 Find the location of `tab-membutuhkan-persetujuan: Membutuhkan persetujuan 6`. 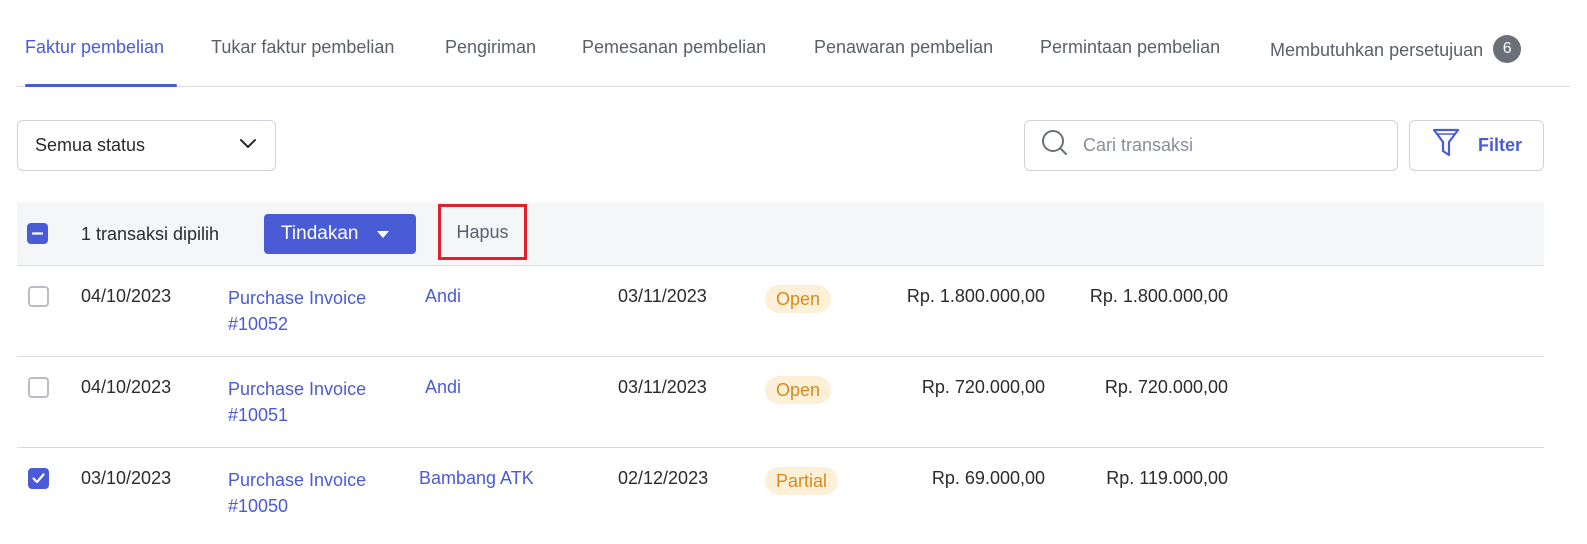

tab-membutuhkan-persetujuan: Membutuhkan persetujuan 6 is located at coordinates (1396, 50).